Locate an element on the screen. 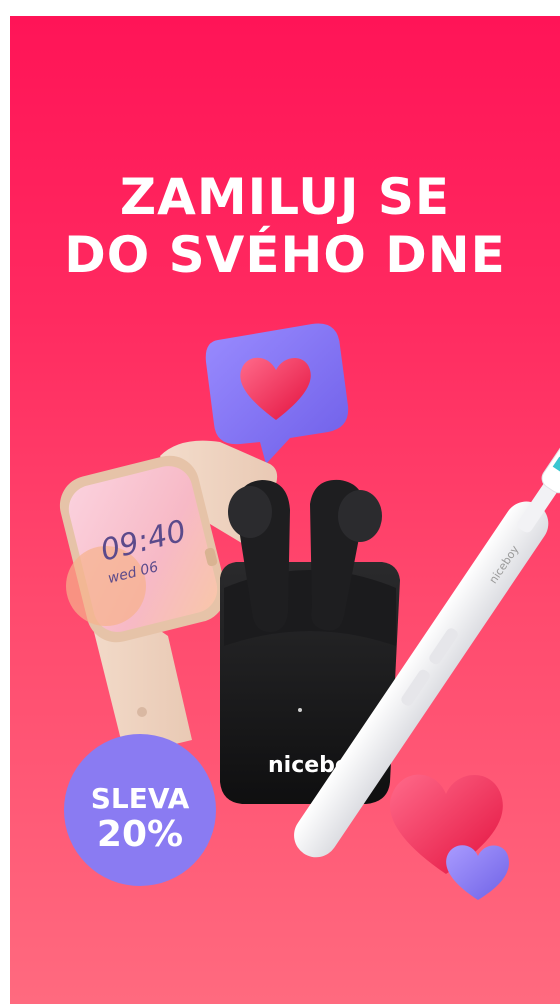 This screenshot has height=1004, width=560. headline: ZAMILUJ SE DO SVÉHO DNE is located at coordinates (285, 226).